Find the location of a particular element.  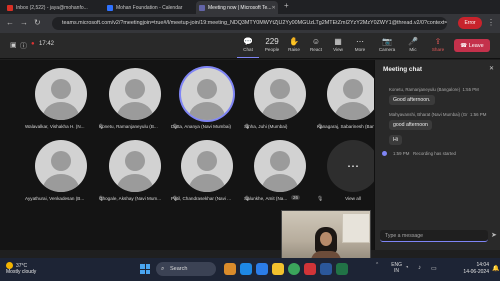

taskbar-clock: 14:04 14-06-2024 is located at coordinates (472, 269).